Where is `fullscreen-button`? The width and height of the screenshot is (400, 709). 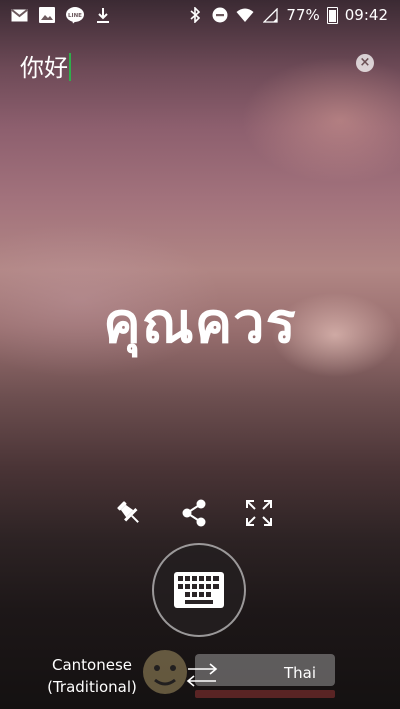 fullscreen-button is located at coordinates (259, 513).